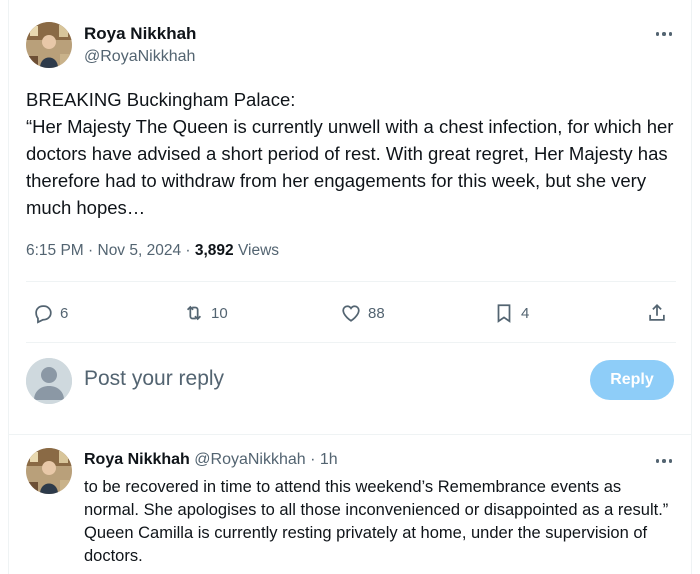  I want to click on tweet-meta: 6:15 PM · Nov 5, 2024 · 3,892 Views, so click(152, 251).